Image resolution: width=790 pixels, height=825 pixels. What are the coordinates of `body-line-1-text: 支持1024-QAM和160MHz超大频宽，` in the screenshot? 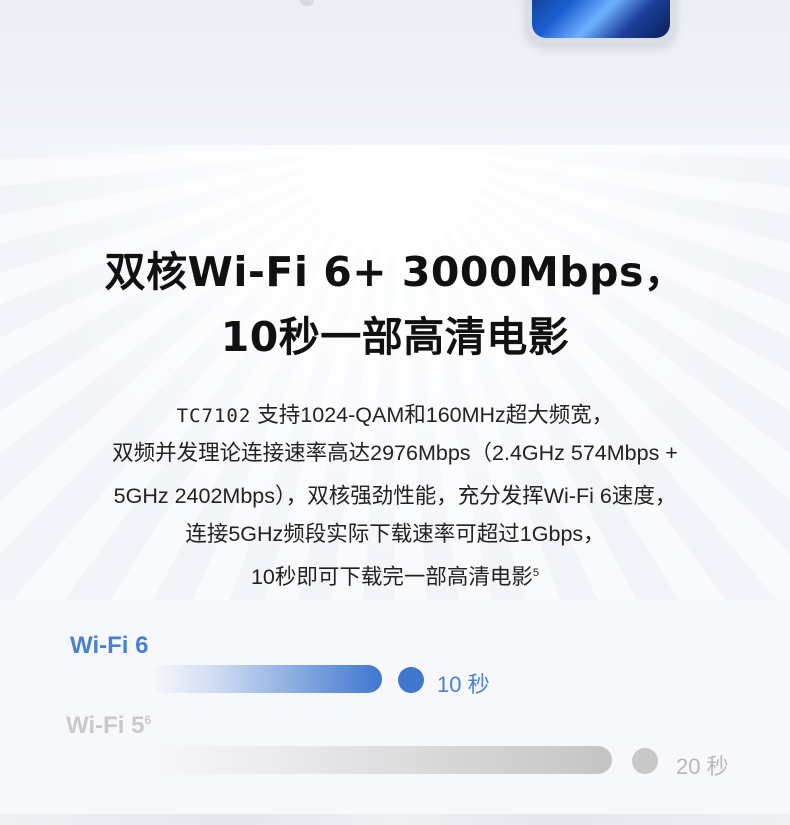 It's located at (432, 415).